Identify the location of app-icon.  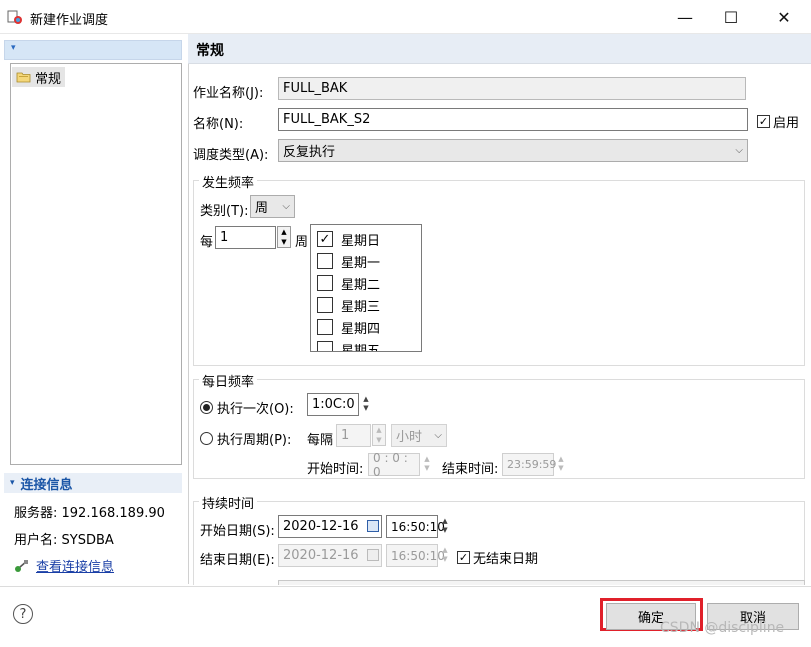
(14, 17).